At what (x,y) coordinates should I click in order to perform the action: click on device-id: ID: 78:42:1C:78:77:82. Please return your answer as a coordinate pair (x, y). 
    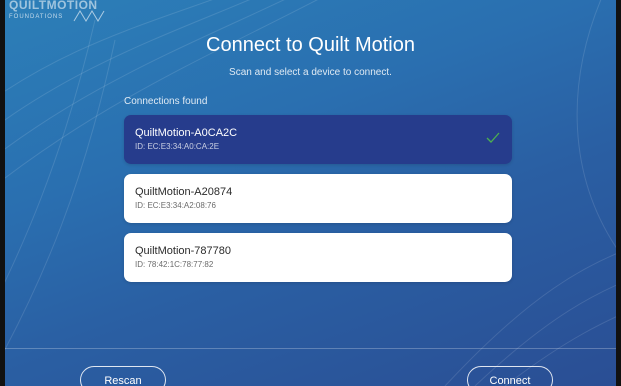
    Looking at the image, I should click on (174, 264).